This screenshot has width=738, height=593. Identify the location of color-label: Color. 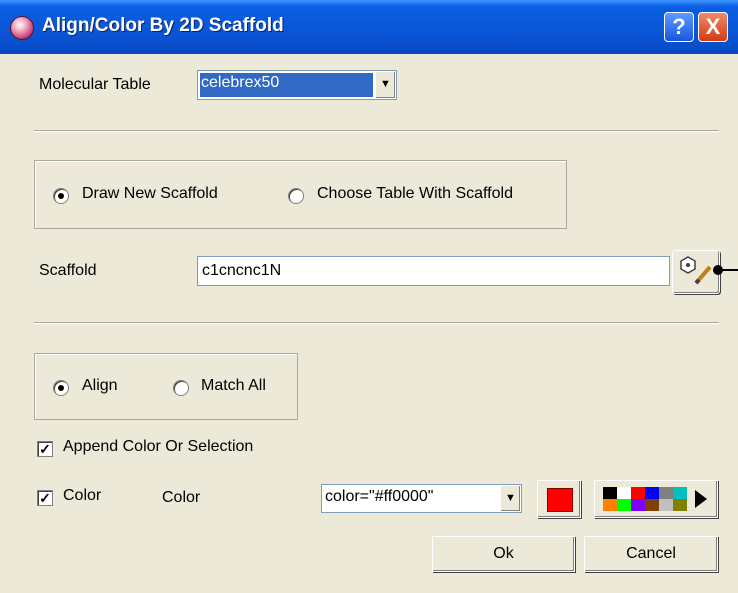
(181, 497).